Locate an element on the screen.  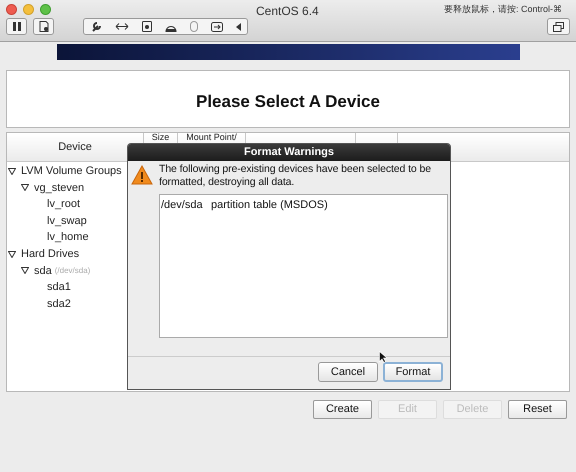
tree-item: sda2 is located at coordinates (59, 304).